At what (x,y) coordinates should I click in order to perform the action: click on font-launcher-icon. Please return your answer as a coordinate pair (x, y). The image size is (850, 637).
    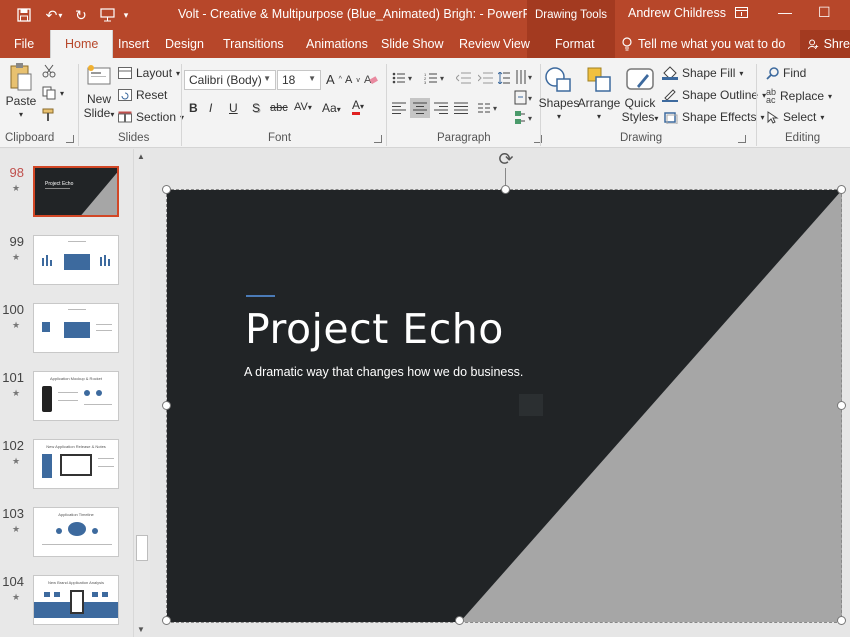
    Looking at the image, I should click on (378, 139).